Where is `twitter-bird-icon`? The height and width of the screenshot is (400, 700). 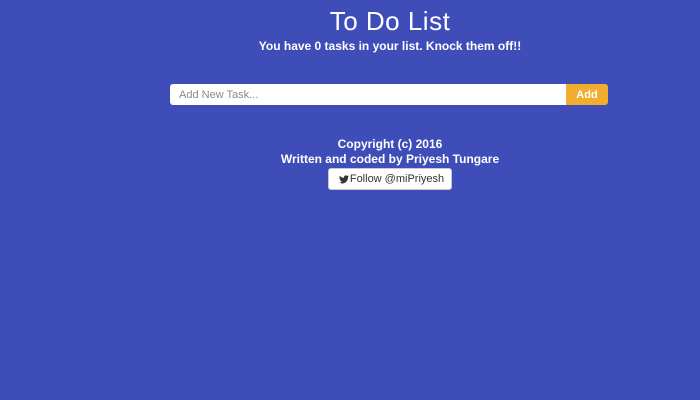
twitter-bird-icon is located at coordinates (343, 179).